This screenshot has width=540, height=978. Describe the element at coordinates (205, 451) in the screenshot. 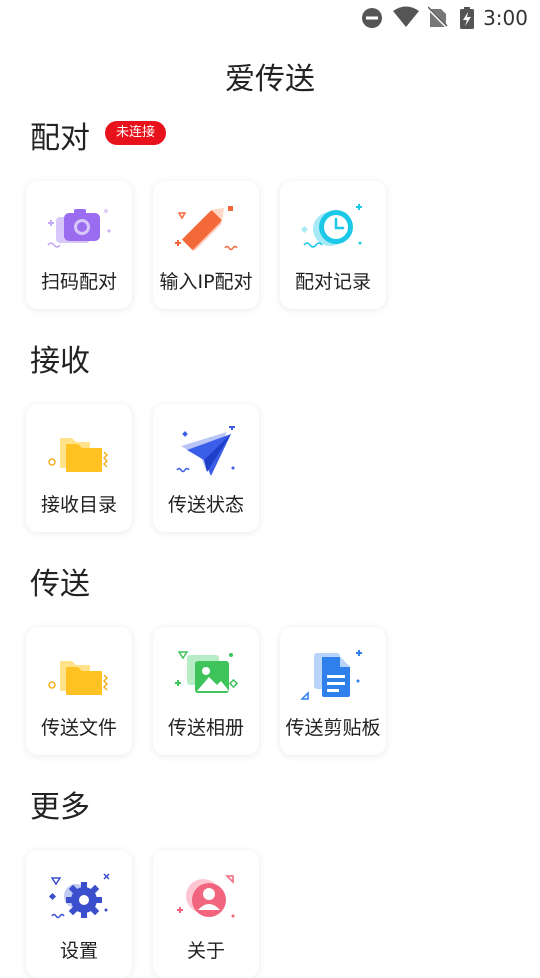

I see `paper-plane-icon` at that location.